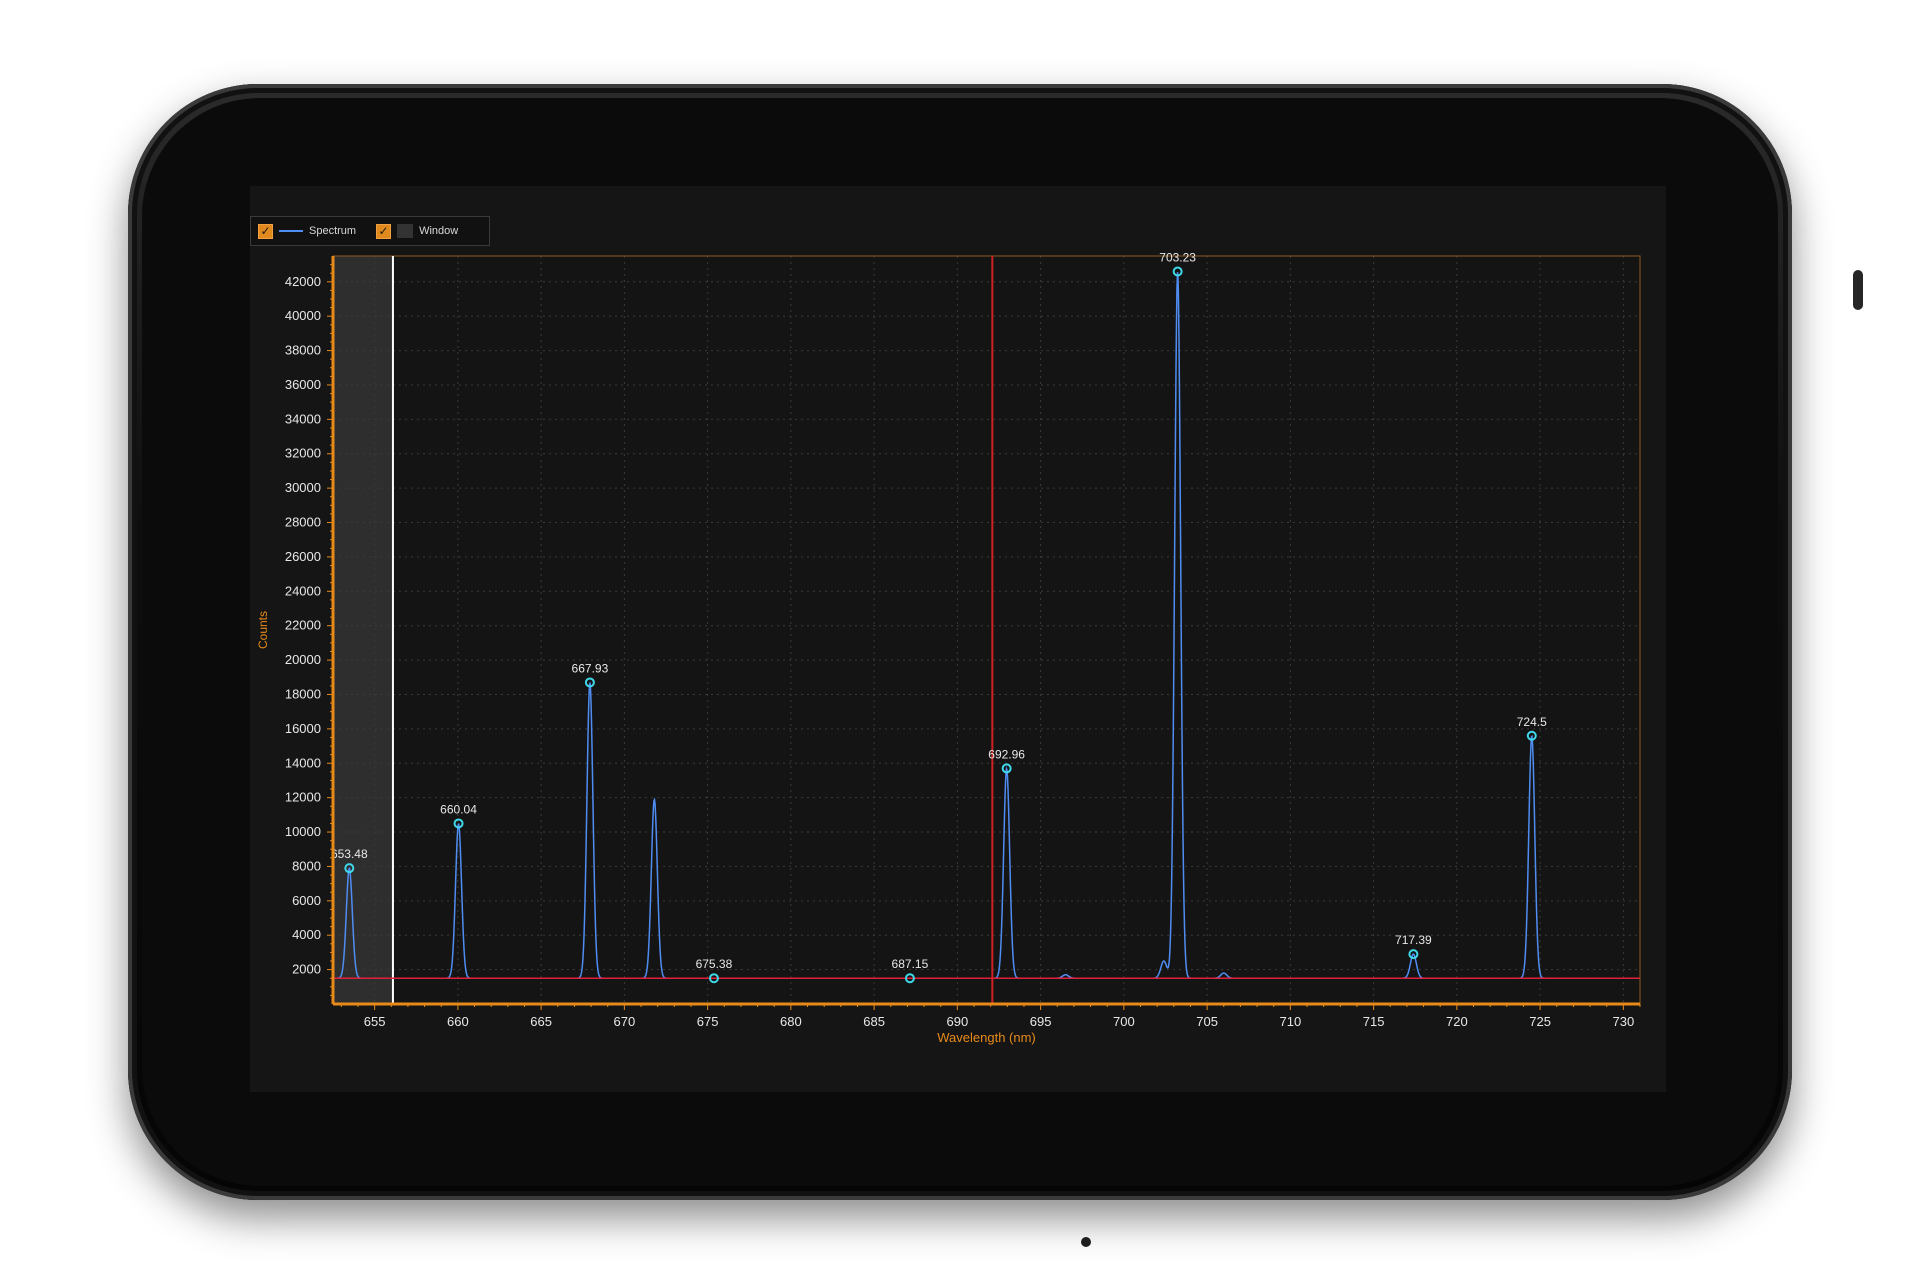  I want to click on legend-label-window: Window, so click(439, 231).